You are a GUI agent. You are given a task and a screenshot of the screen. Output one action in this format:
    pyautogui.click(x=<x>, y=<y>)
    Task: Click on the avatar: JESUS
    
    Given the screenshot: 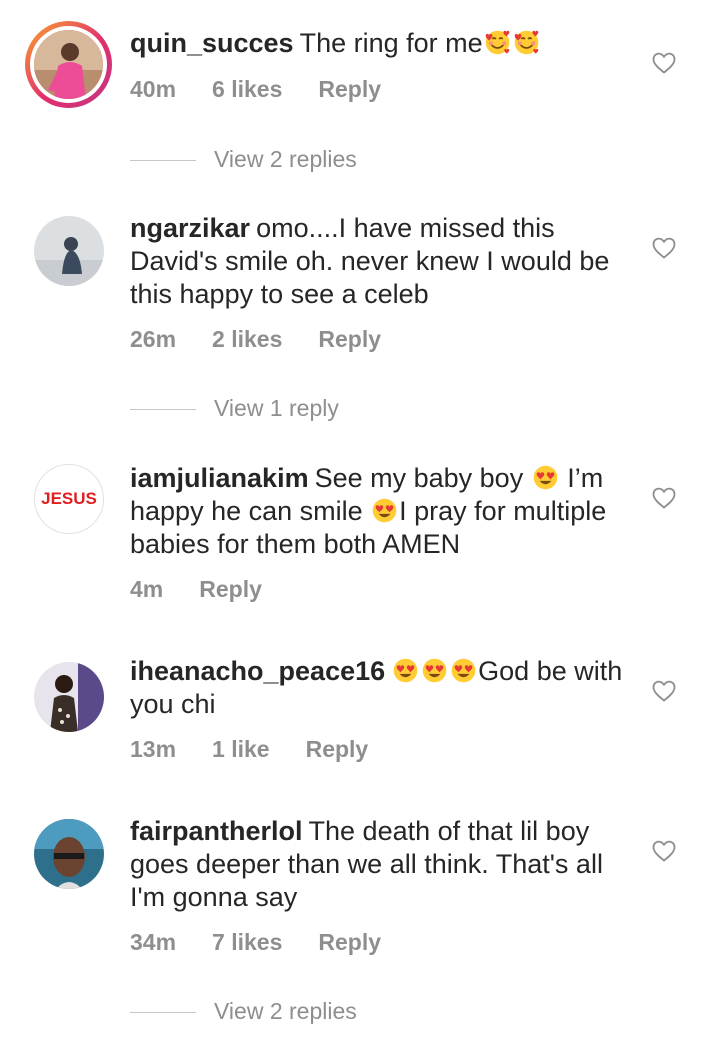 What is the action you would take?
    pyautogui.click(x=69, y=499)
    